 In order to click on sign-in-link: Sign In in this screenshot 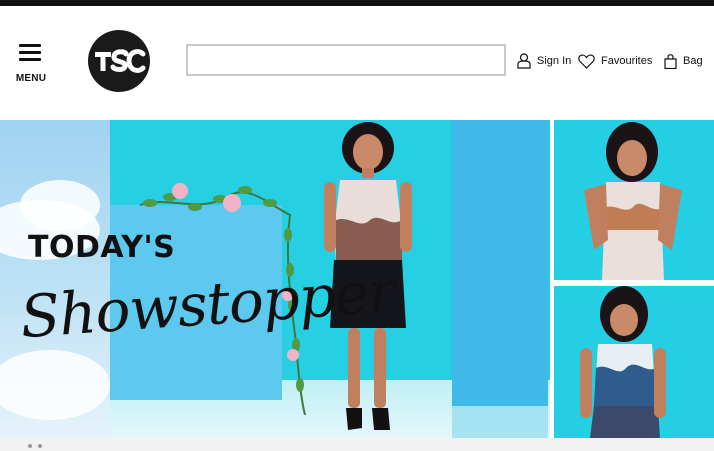, I will do `click(544, 61)`.